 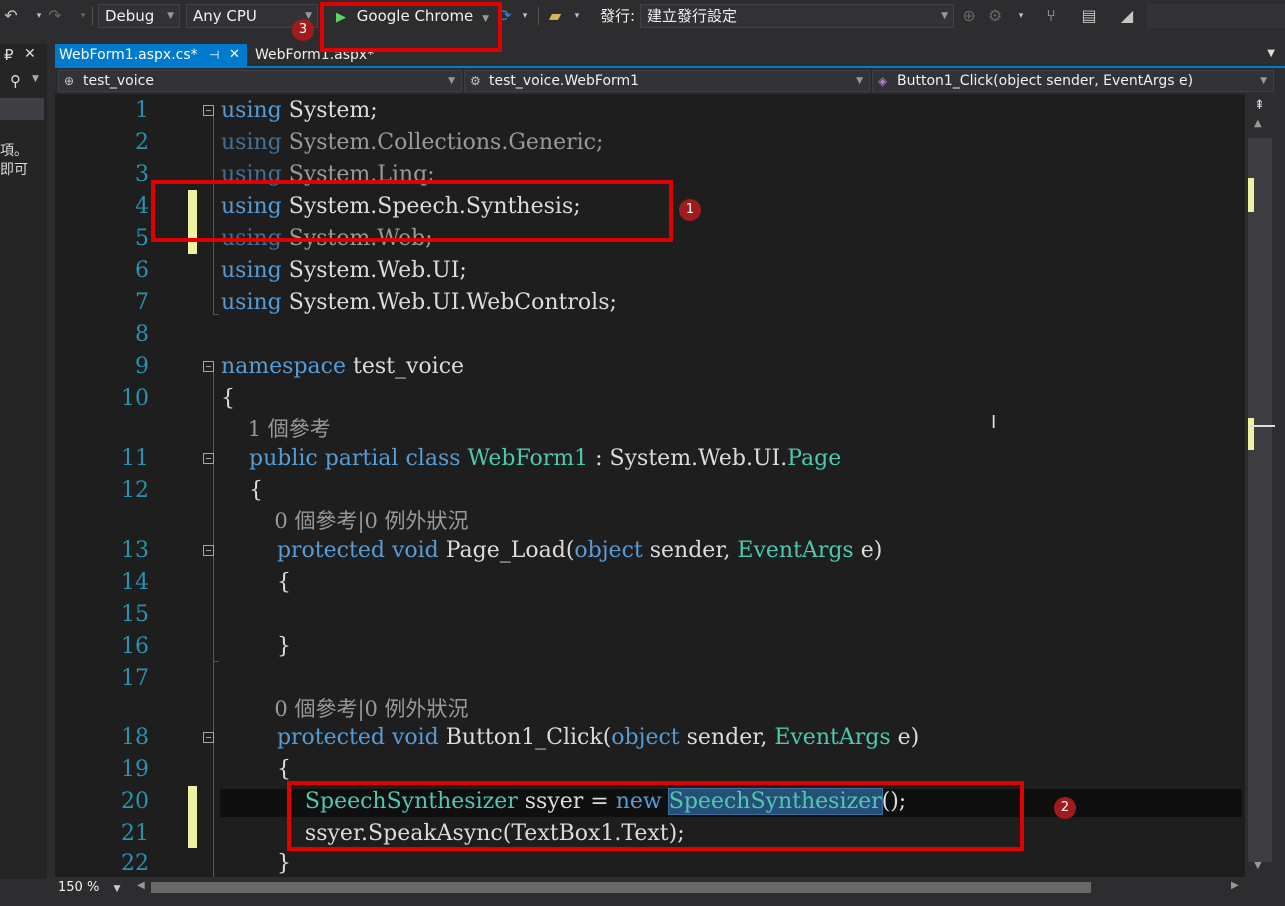 What do you see at coordinates (303, 30) in the screenshot?
I see `annotation-badge: 3` at bounding box center [303, 30].